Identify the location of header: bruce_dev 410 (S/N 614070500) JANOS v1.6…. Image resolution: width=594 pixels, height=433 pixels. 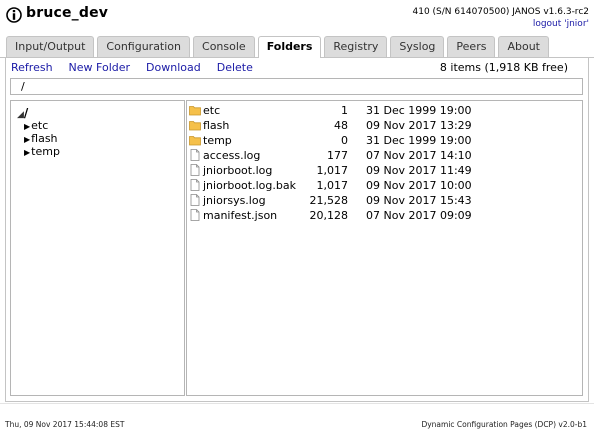
(297, 17).